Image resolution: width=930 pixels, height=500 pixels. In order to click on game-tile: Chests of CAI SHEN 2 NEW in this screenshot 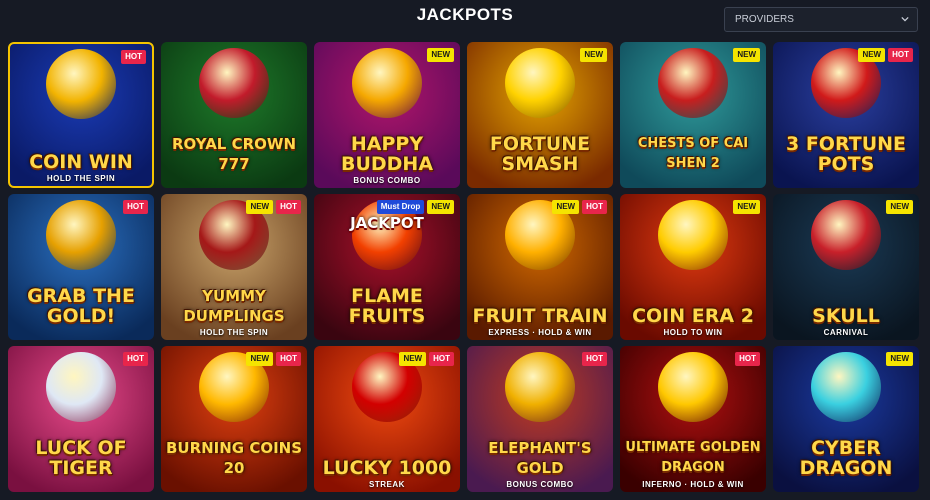, I will do `click(693, 115)`.